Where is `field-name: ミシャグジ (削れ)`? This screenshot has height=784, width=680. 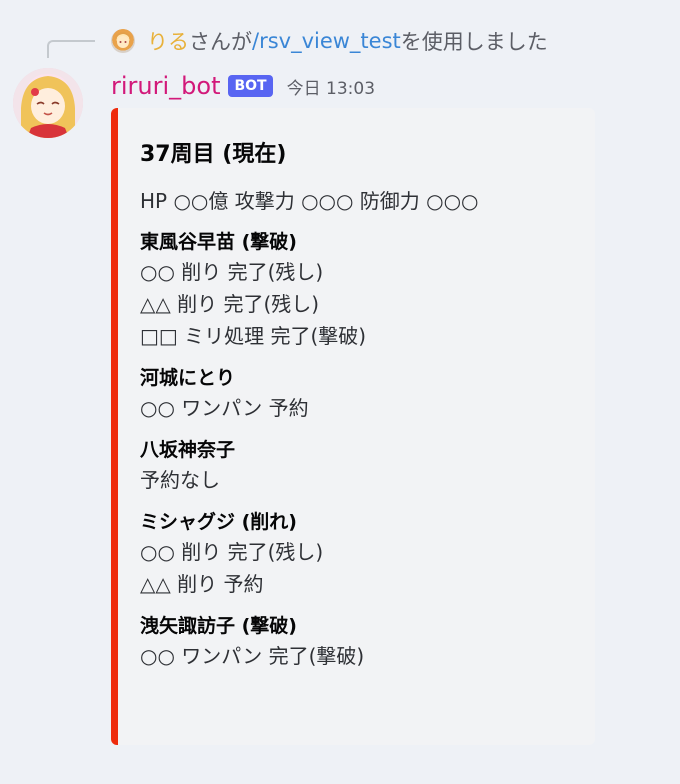
field-name: ミシャグジ (削れ) is located at coordinates (218, 522).